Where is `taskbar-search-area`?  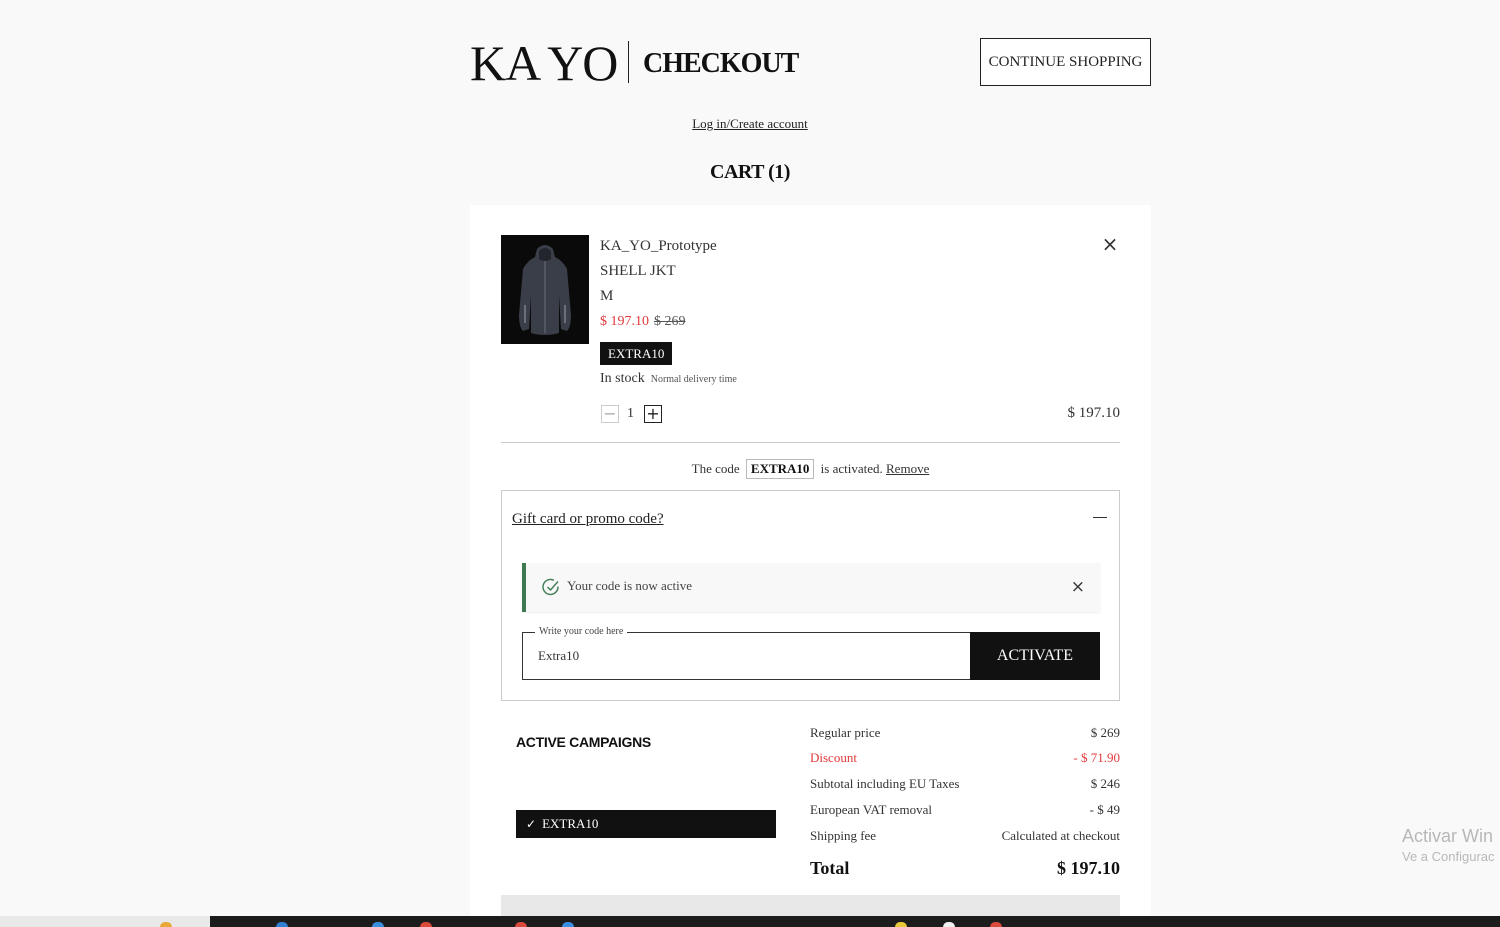 taskbar-search-area is located at coordinates (105, 921).